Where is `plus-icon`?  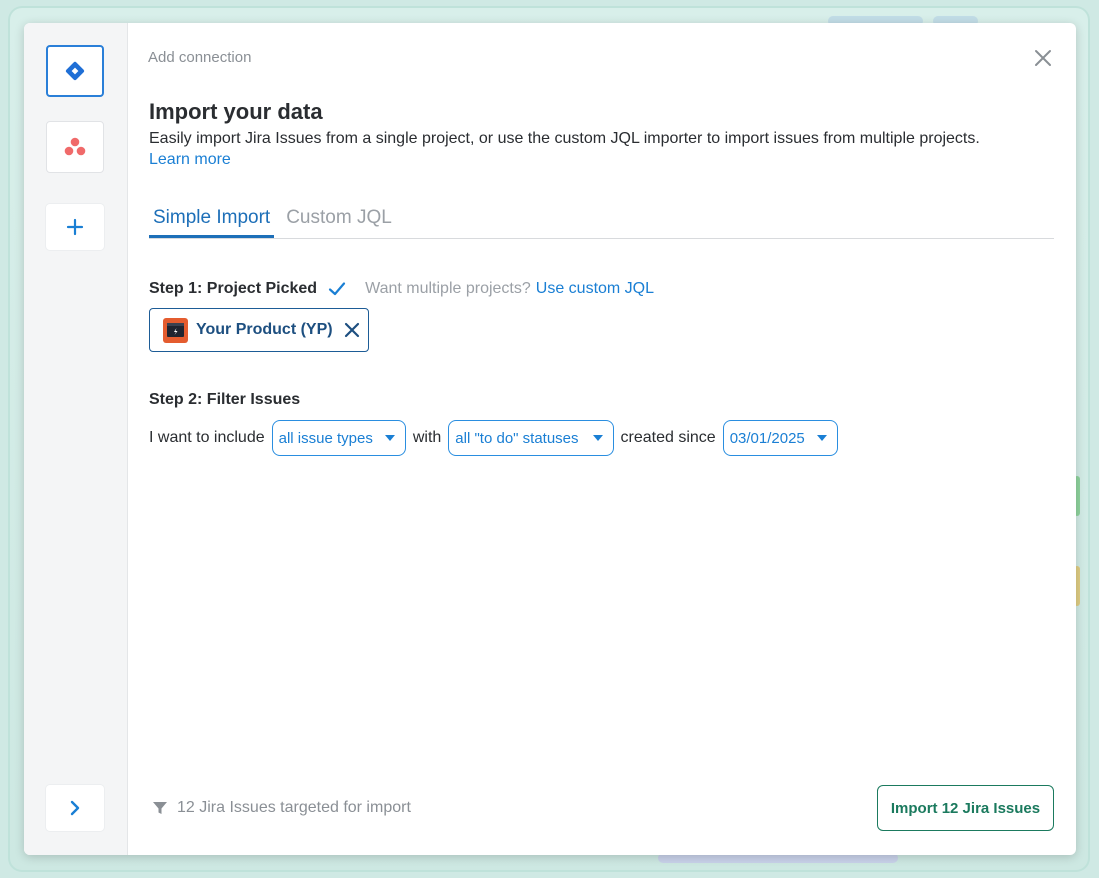 plus-icon is located at coordinates (75, 227).